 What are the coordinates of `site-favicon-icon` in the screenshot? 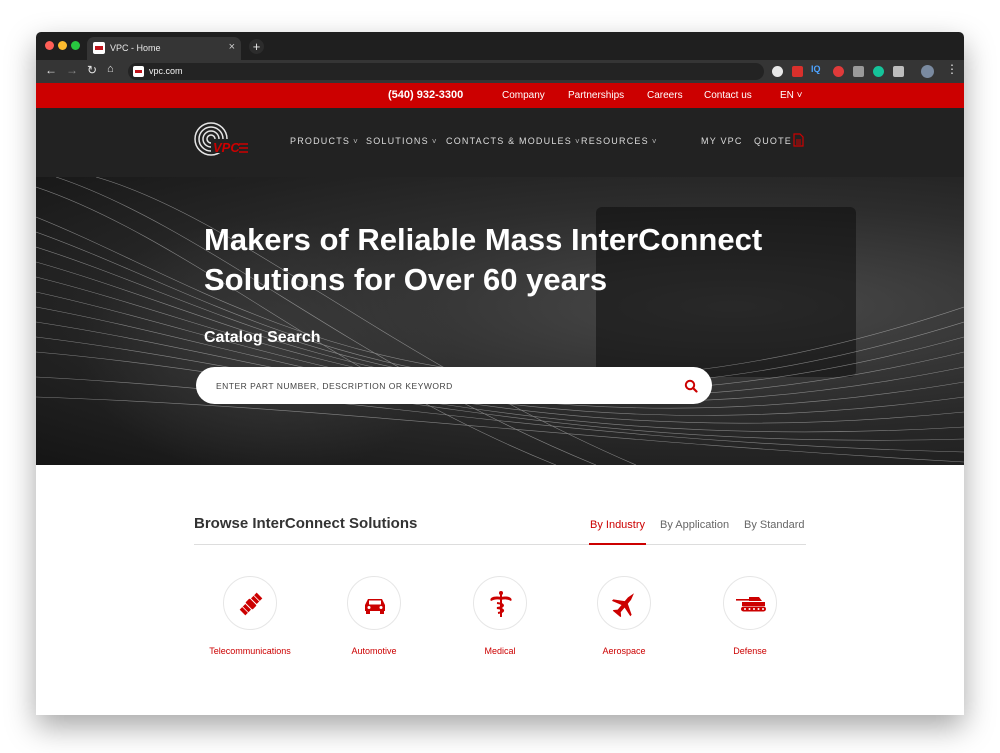 It's located at (138, 71).